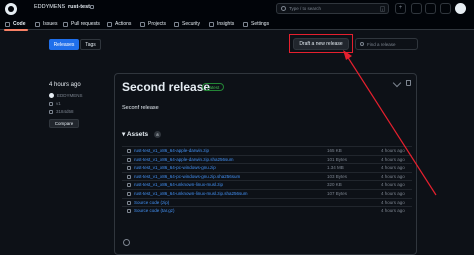  What do you see at coordinates (347, 55) in the screenshot?
I see `annotation-arrowhead` at bounding box center [347, 55].